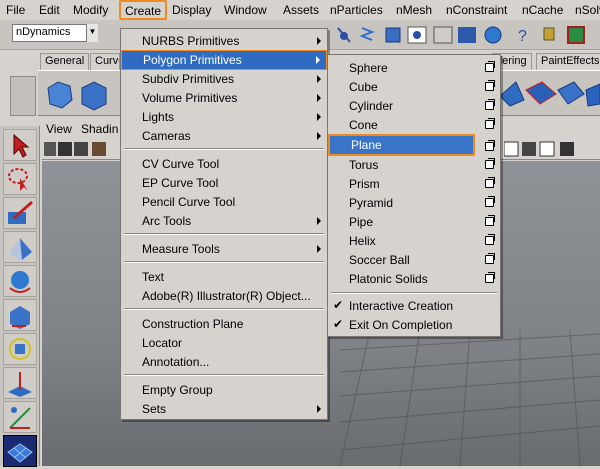  I want to click on menu-item-subdiv-primitives: Subdiv Primitives, so click(224, 79).